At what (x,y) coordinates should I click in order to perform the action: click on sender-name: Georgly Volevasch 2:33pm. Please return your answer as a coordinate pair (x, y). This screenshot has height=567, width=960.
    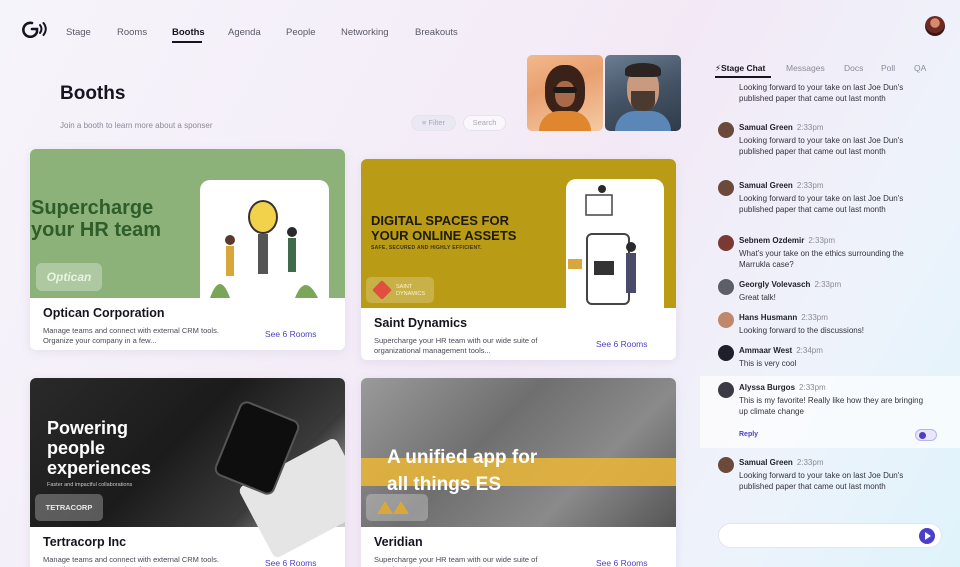
    Looking at the image, I should click on (790, 284).